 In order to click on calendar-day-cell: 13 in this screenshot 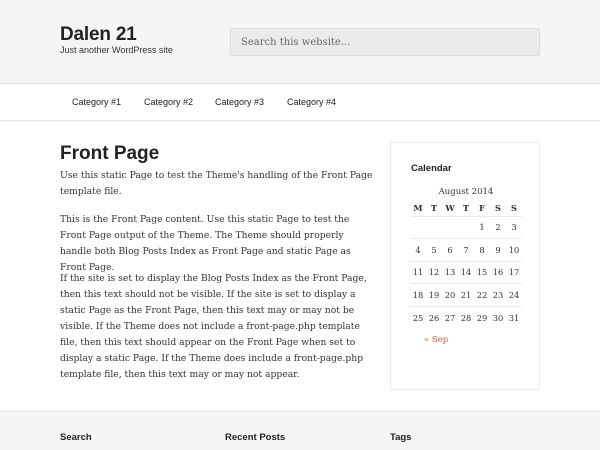, I will do `click(450, 272)`.